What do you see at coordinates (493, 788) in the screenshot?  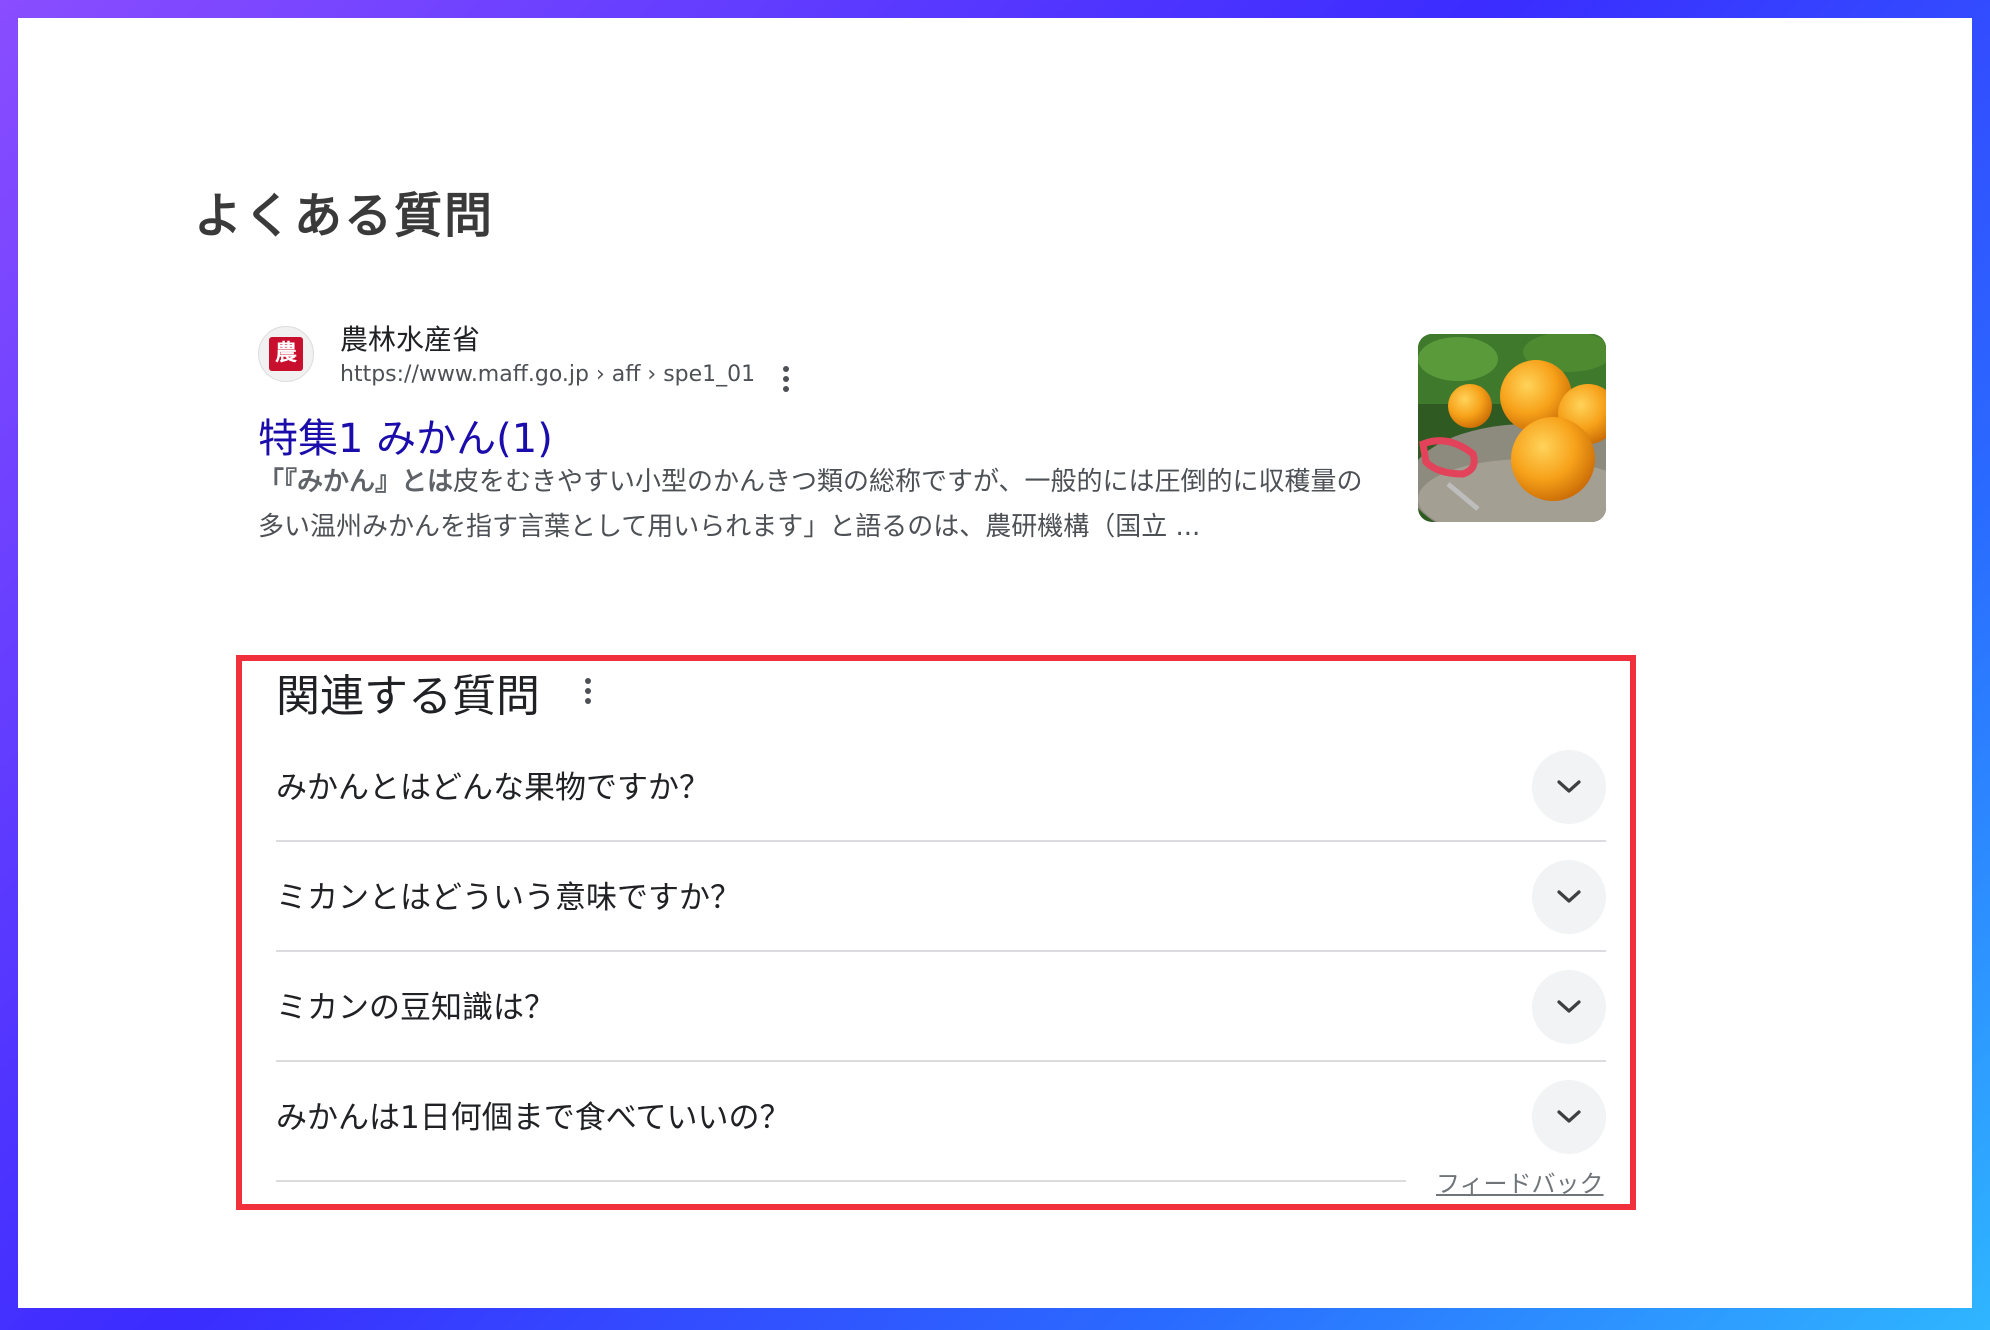 I see `question-text: みかんとはどんな果物ですか？` at bounding box center [493, 788].